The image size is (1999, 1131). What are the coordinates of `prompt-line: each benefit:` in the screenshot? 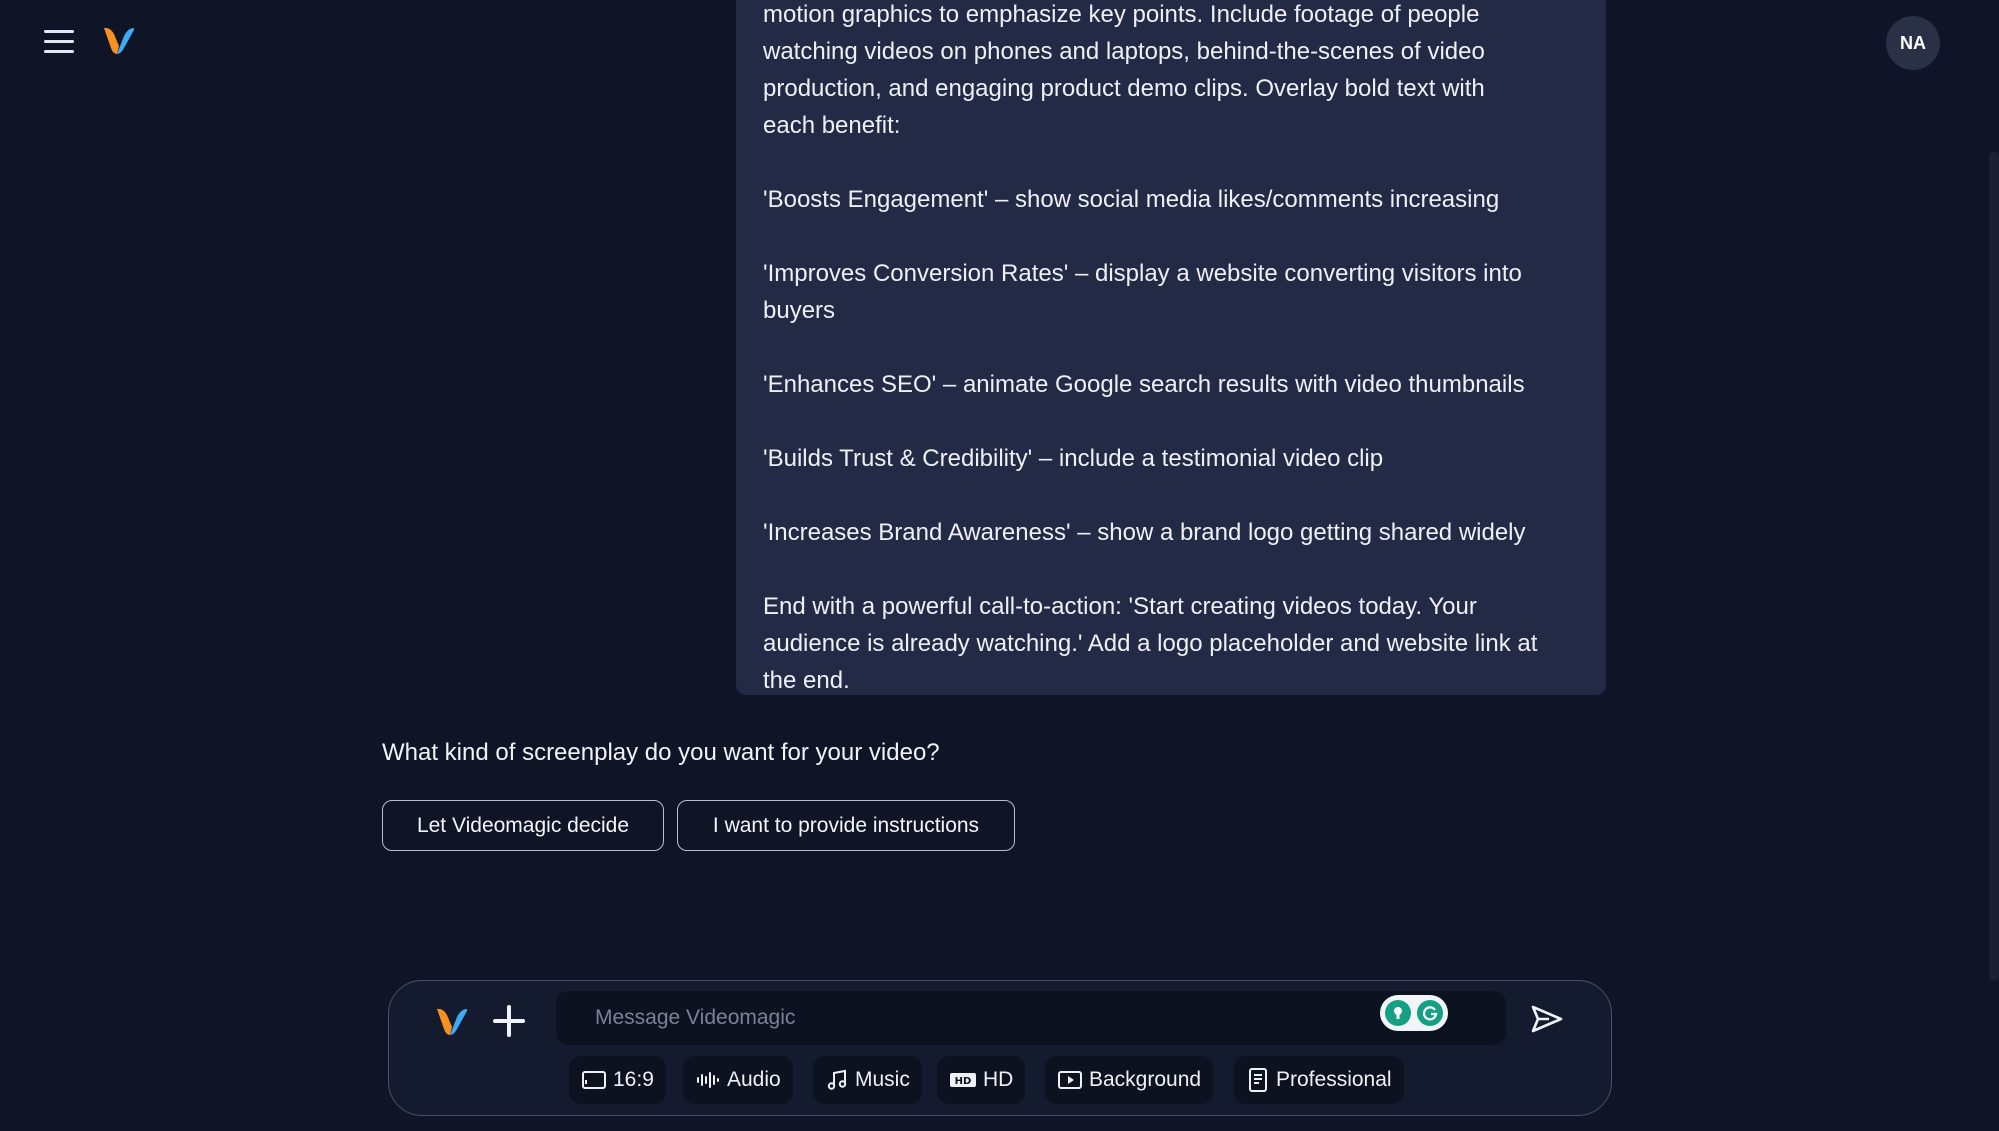 It's located at (832, 125).